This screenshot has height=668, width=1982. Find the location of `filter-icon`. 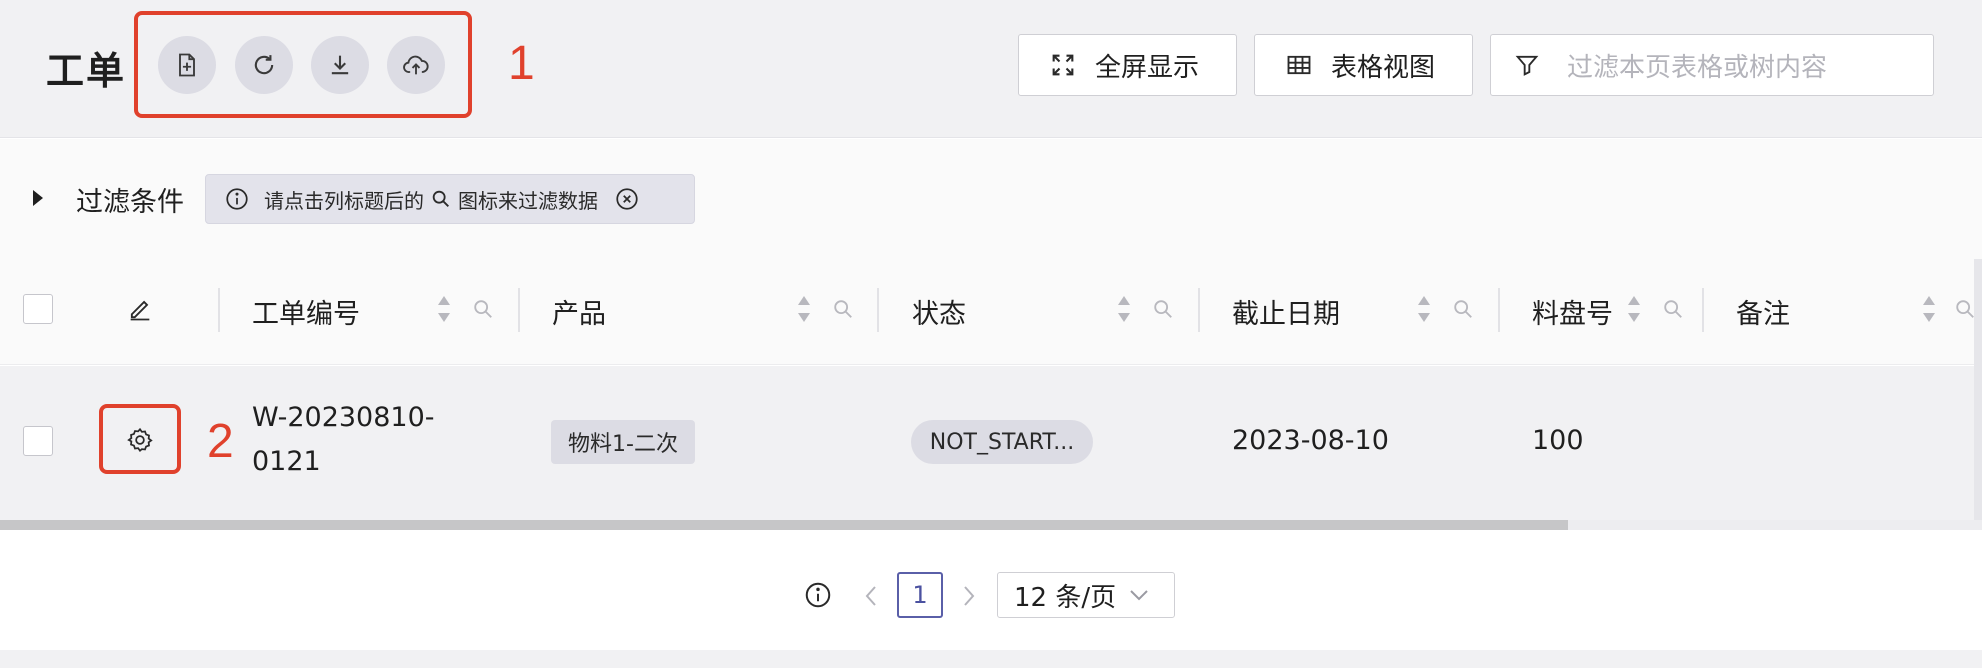

filter-icon is located at coordinates (1527, 65).